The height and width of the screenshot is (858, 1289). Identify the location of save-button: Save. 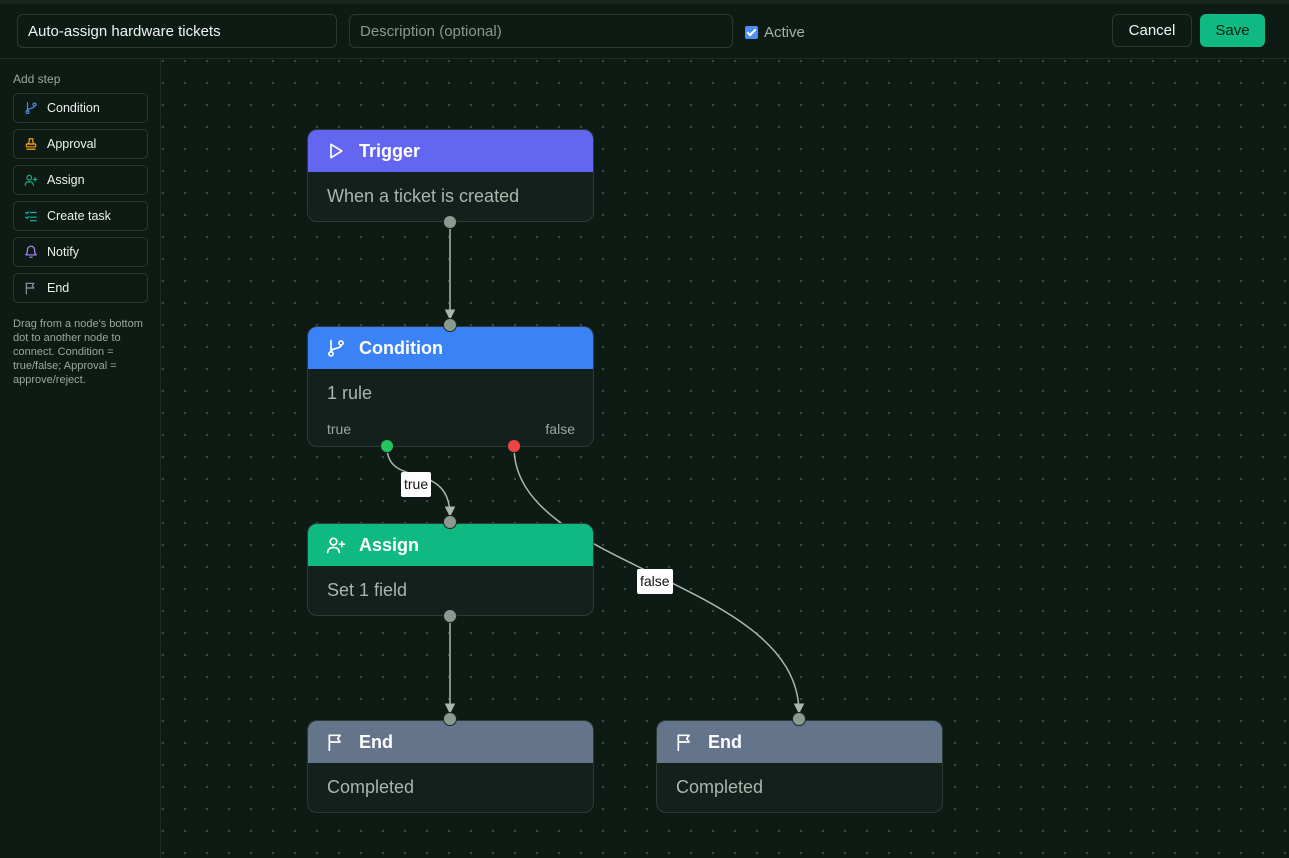
(1232, 30).